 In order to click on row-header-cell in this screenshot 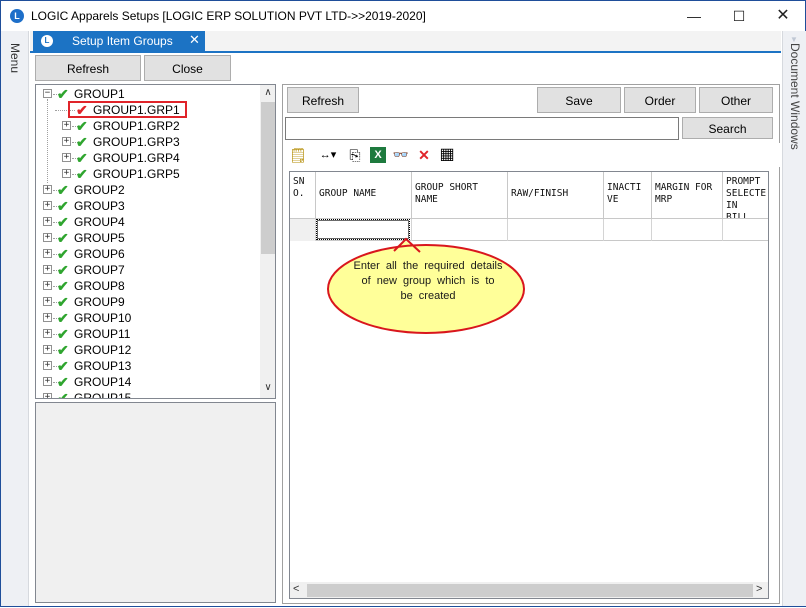, I will do `click(303, 230)`.